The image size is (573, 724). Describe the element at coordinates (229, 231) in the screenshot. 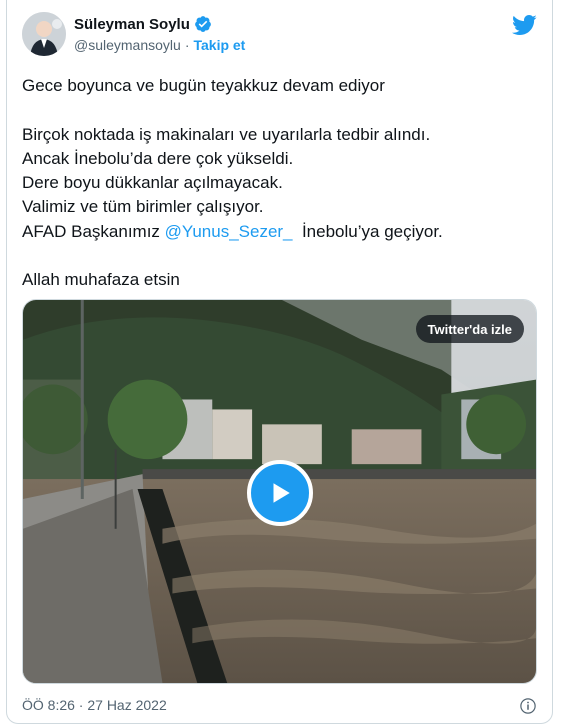

I see `mention-link: @Yunus_Sezer_` at that location.